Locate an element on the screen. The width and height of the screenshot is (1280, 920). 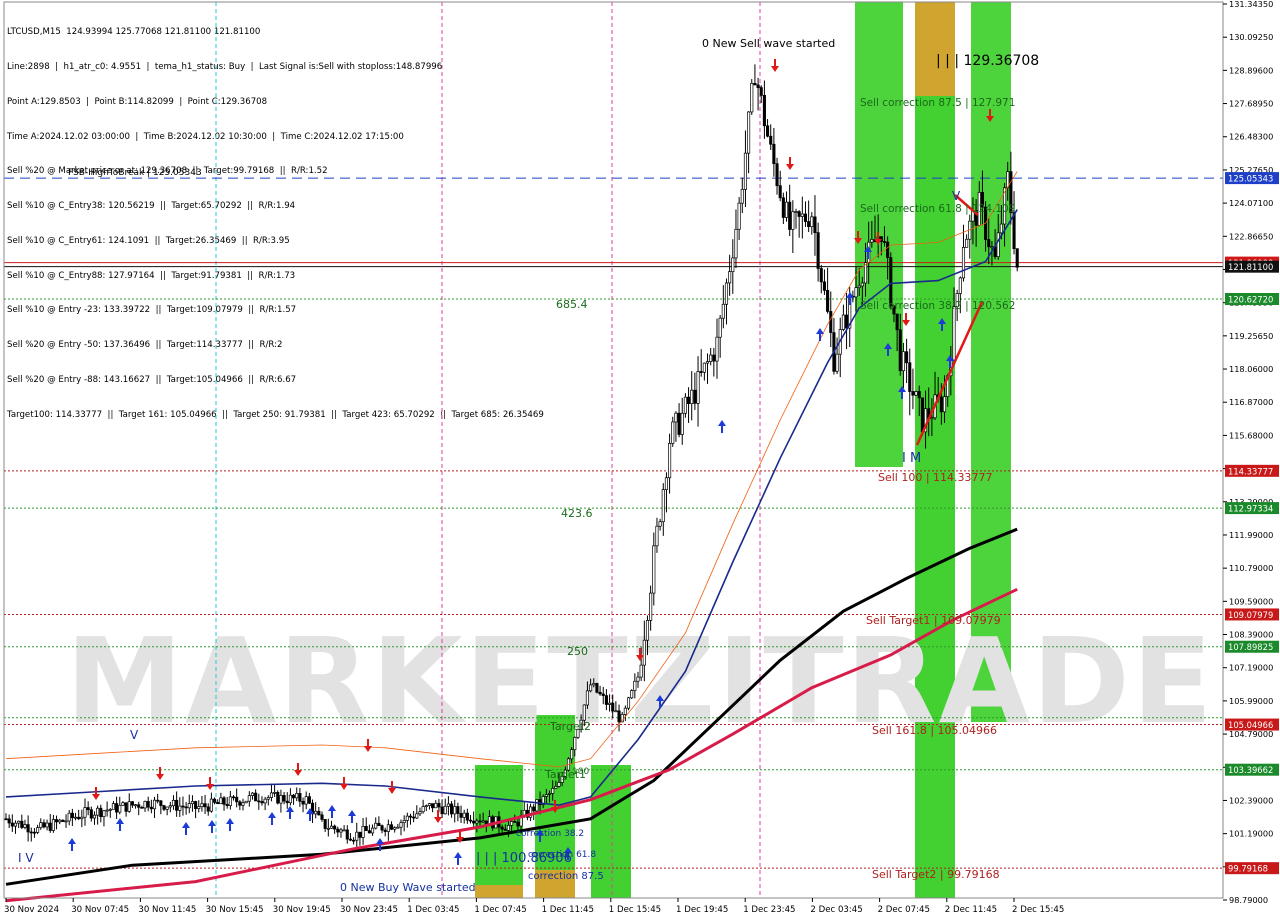
x-tick-label: 30 Nov 19:45 is located at coordinates (302, 910).